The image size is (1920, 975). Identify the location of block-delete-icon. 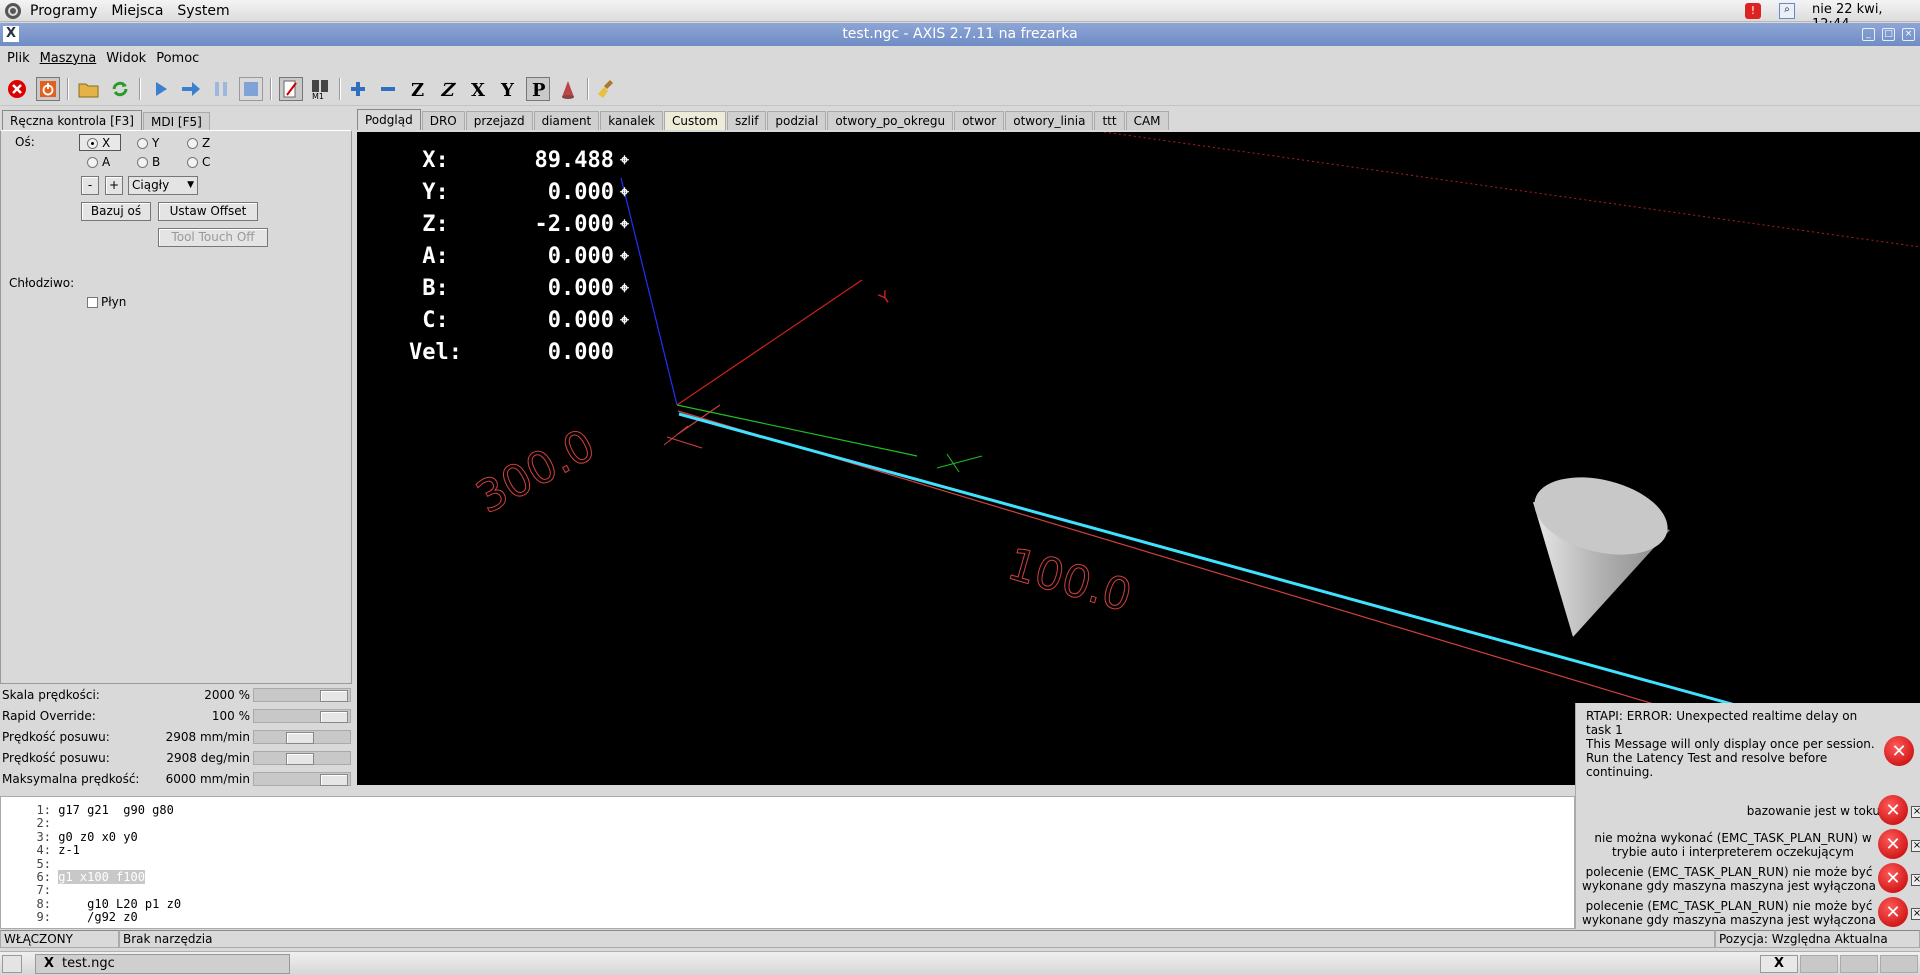
(291, 89).